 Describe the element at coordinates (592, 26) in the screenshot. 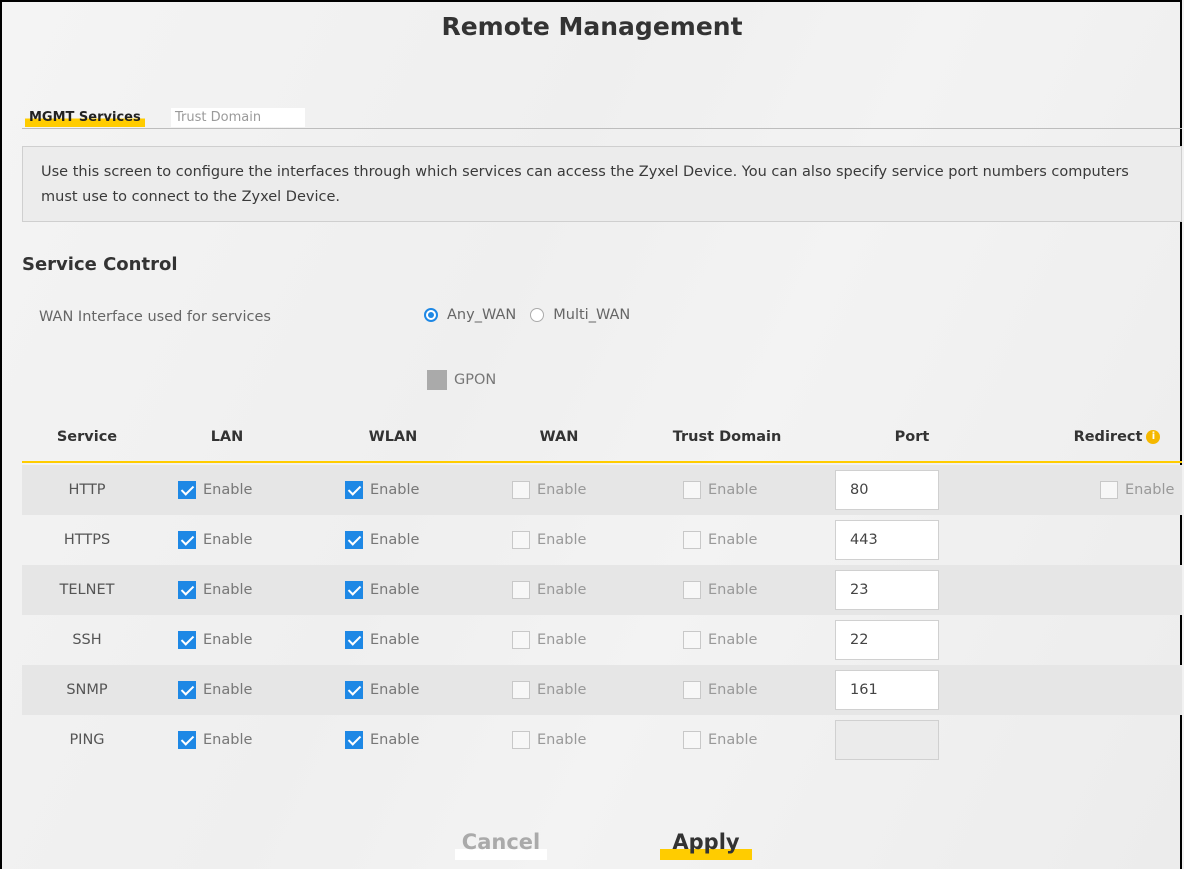

I see `page-title: Remote Management` at that location.